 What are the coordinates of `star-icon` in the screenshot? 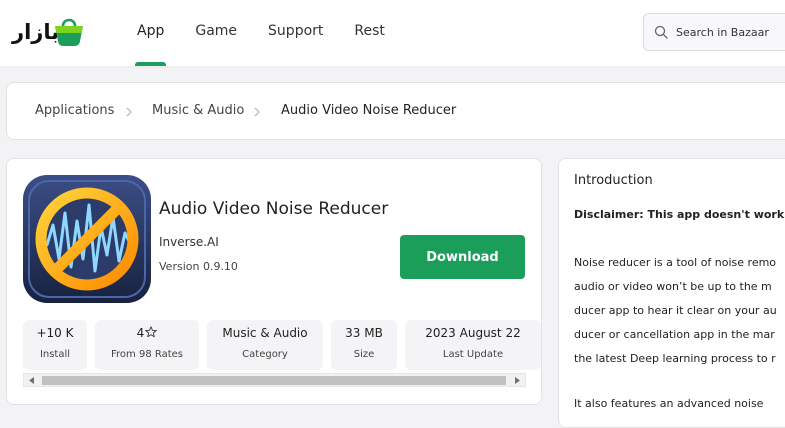 It's located at (151, 332).